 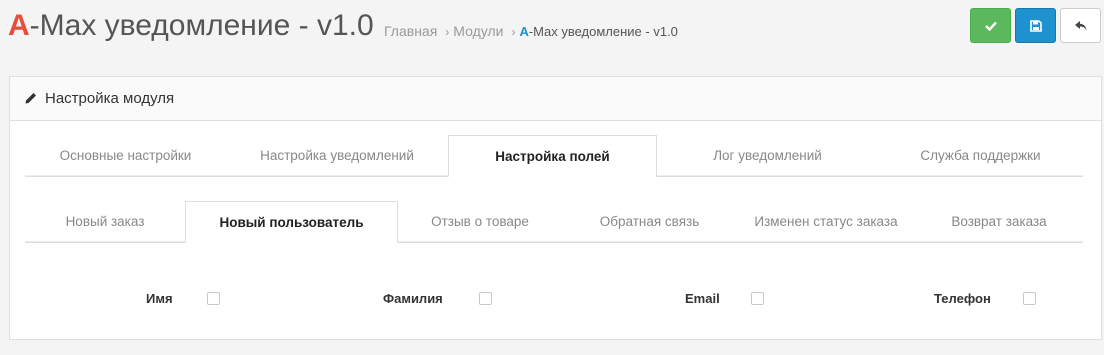 I want to click on breadcrumb-modules-link: Модули, so click(x=478, y=31).